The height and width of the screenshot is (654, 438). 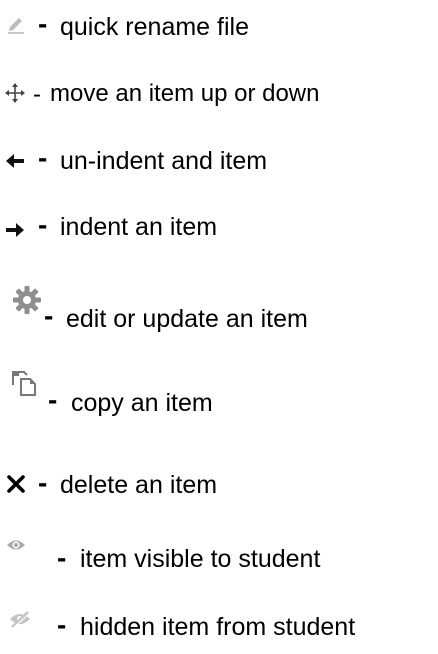 I want to click on legend-item-unindent: - un-indent and item, so click(x=219, y=162).